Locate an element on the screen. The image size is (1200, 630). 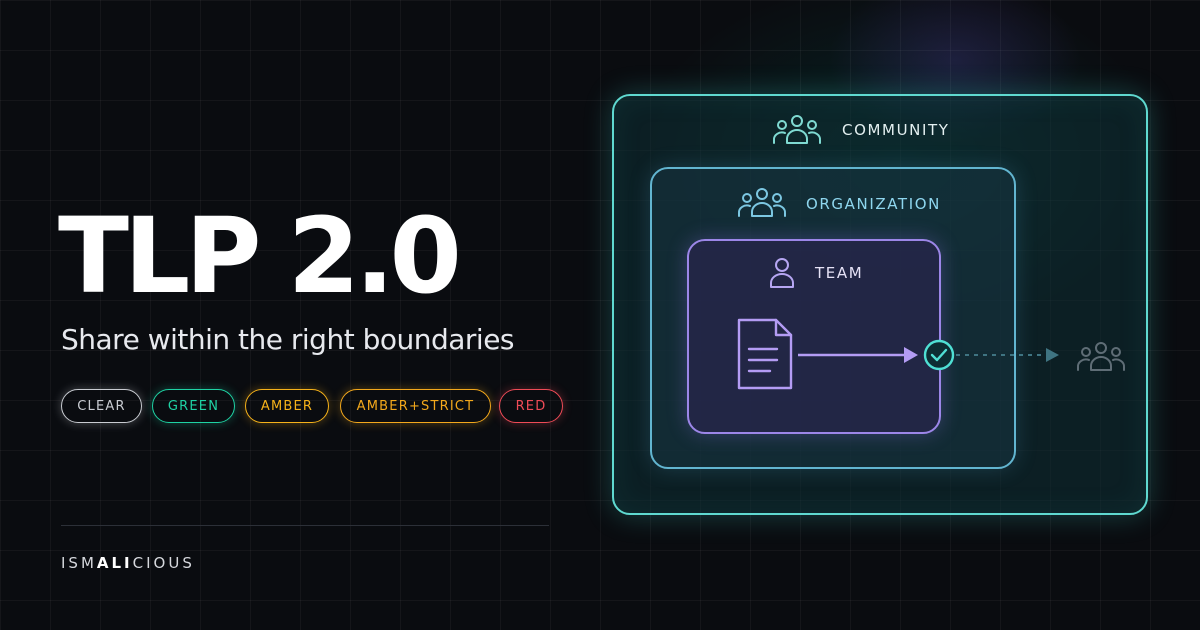
sharing-flow is located at coordinates (961, 355).